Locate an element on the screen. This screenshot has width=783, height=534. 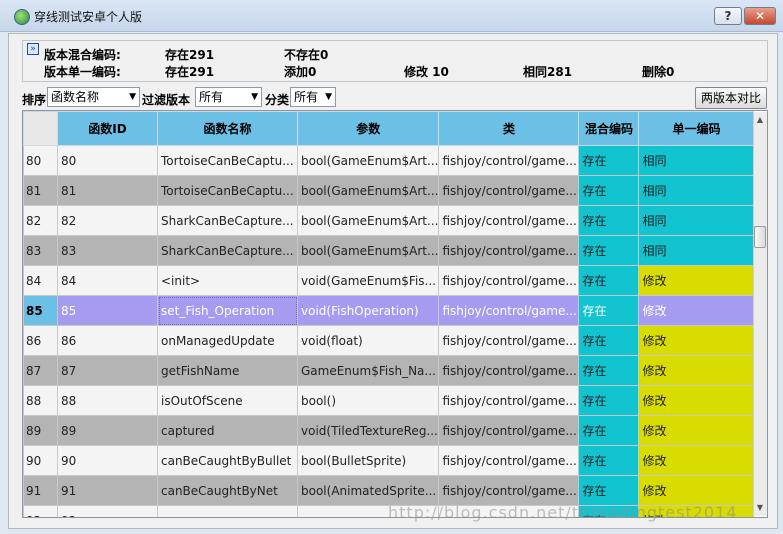
cell-id: 84 is located at coordinates (107, 280).